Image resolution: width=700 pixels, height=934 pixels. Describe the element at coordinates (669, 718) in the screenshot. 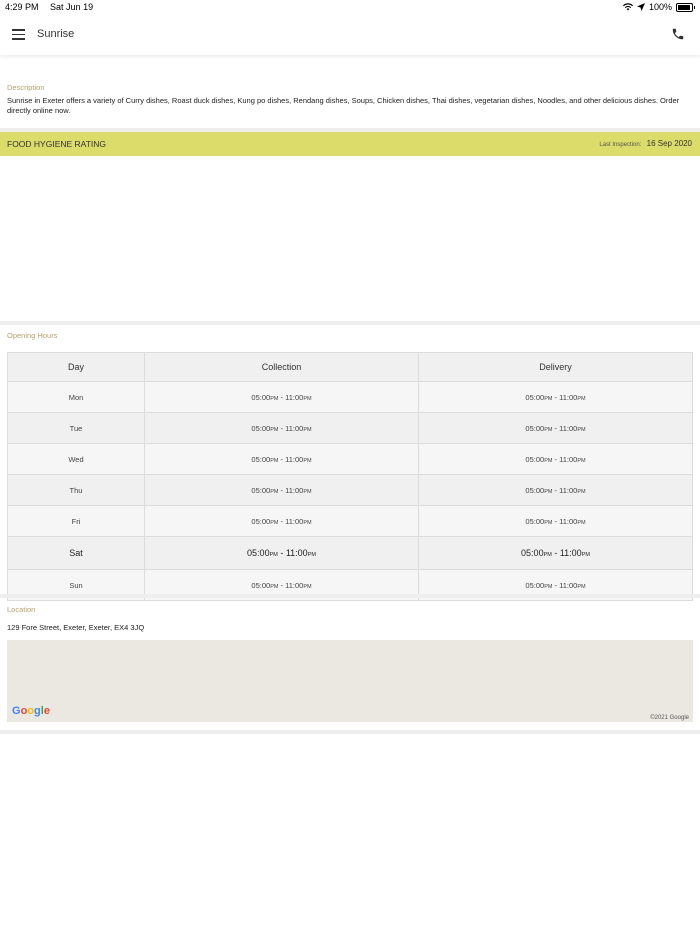

I see `map-copyright: ©2021 Google` at that location.